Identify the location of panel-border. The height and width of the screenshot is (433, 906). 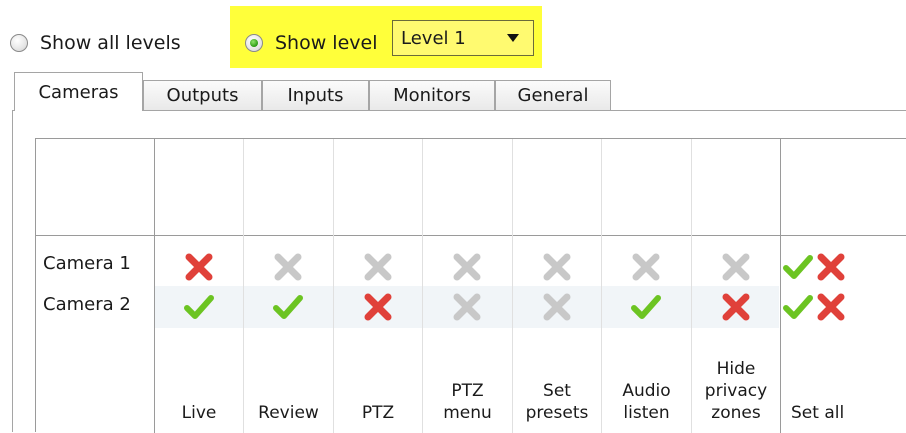
(12, 271).